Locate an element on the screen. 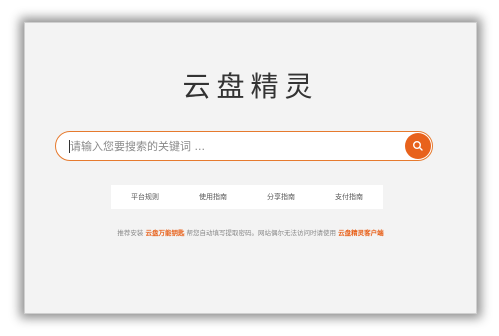 The height and width of the screenshot is (336, 499). link-master-key: 云盘万能钥匙 is located at coordinates (164, 233).